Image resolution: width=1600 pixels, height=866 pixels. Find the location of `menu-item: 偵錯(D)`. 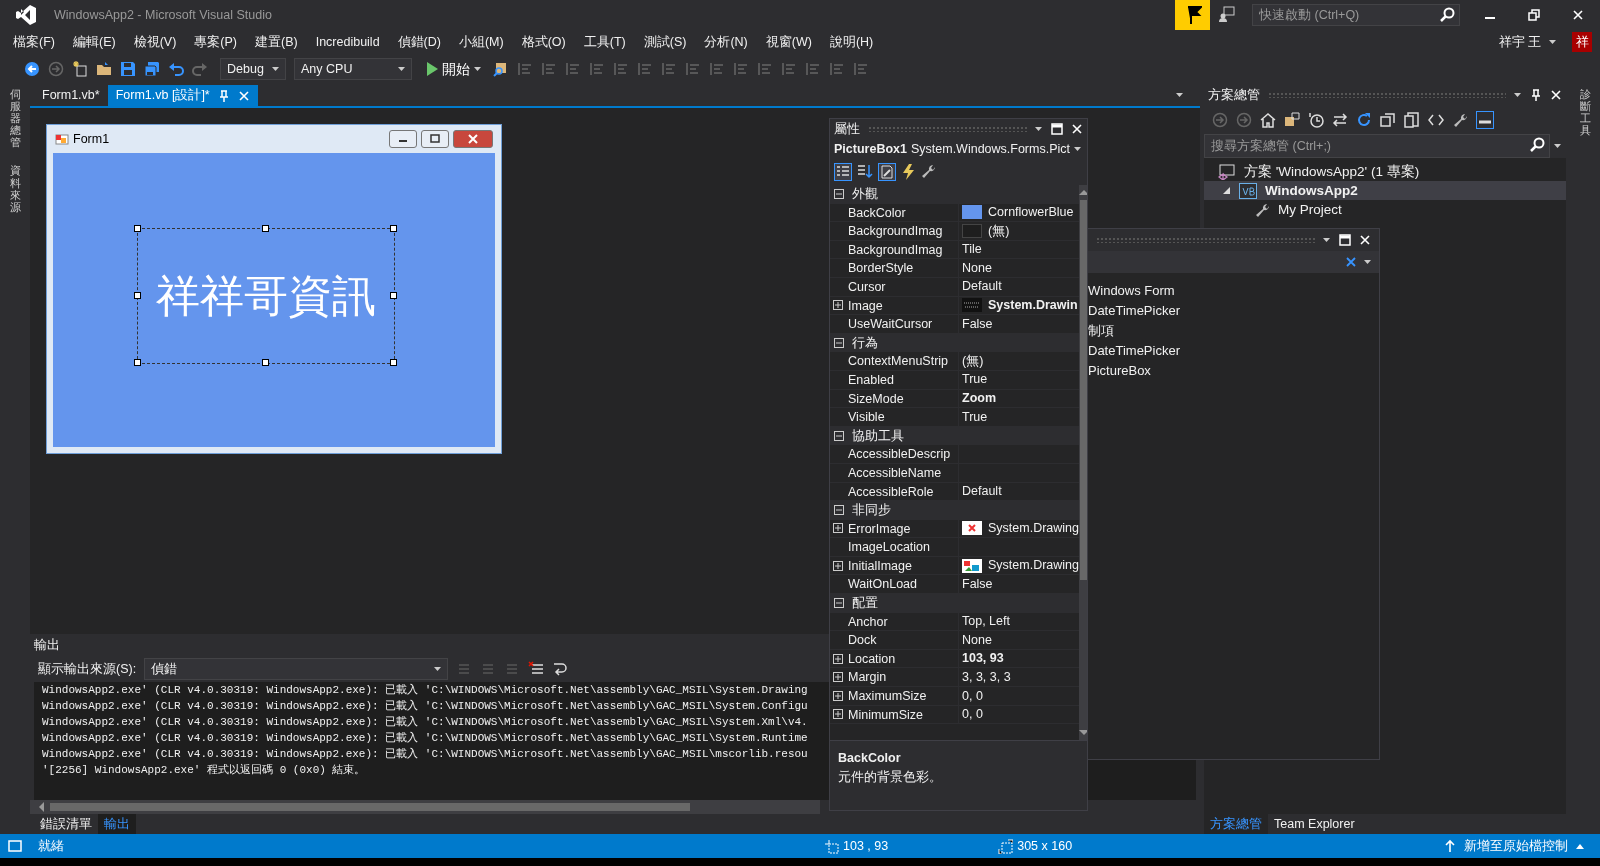

menu-item: 偵錯(D) is located at coordinates (419, 42).